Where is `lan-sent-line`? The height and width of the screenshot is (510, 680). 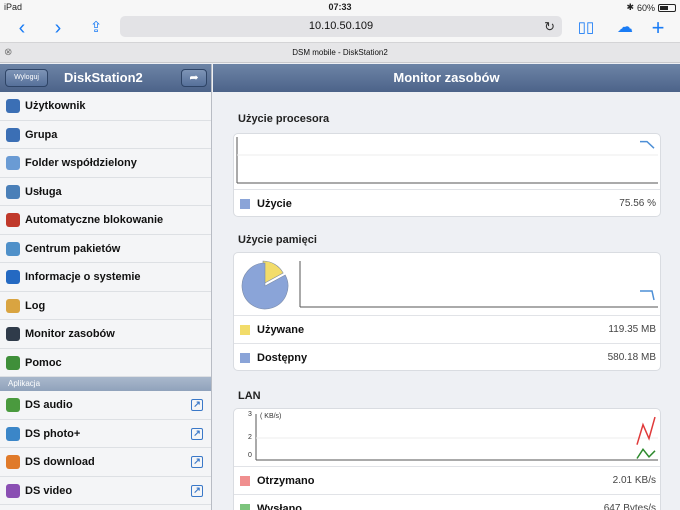
lan-sent-line is located at coordinates (646, 453).